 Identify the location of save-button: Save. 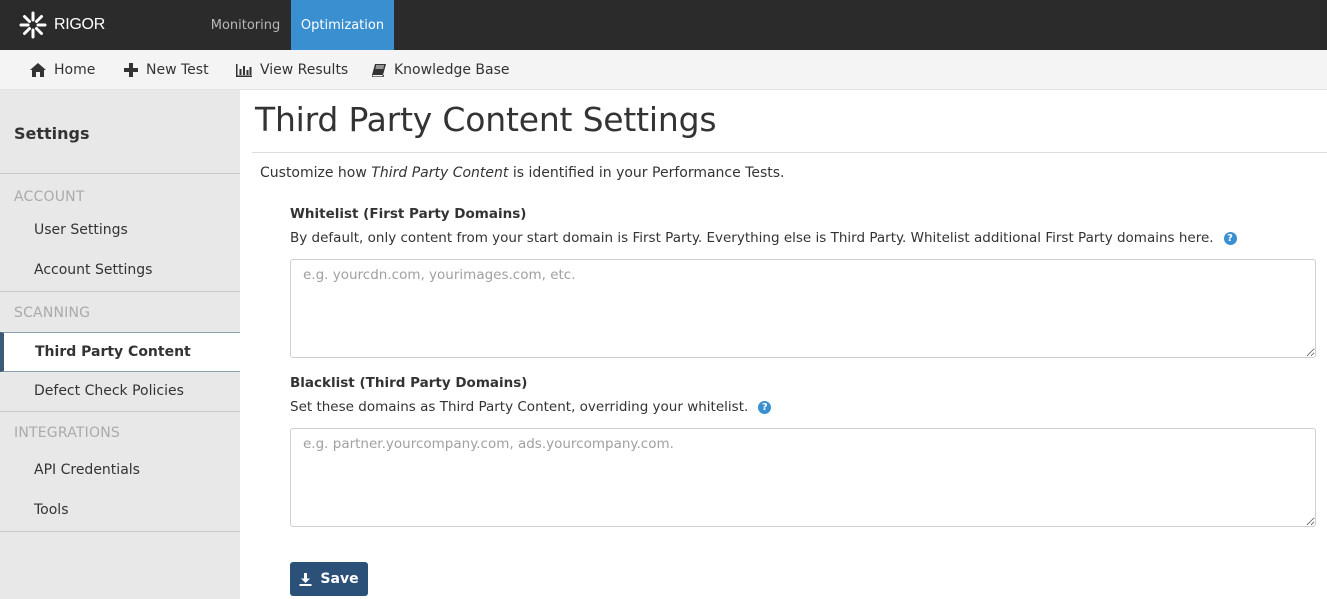
(329, 579).